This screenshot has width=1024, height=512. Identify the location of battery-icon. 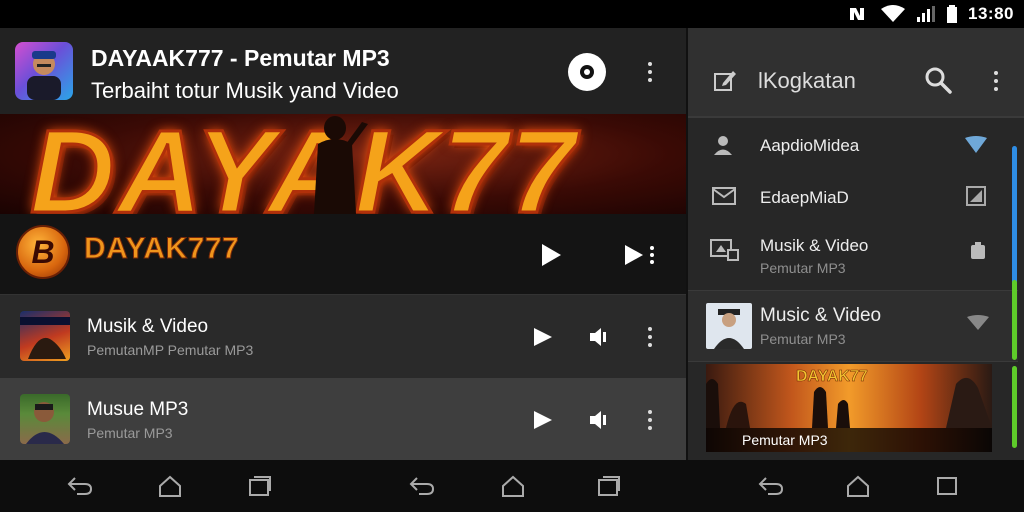
(952, 14).